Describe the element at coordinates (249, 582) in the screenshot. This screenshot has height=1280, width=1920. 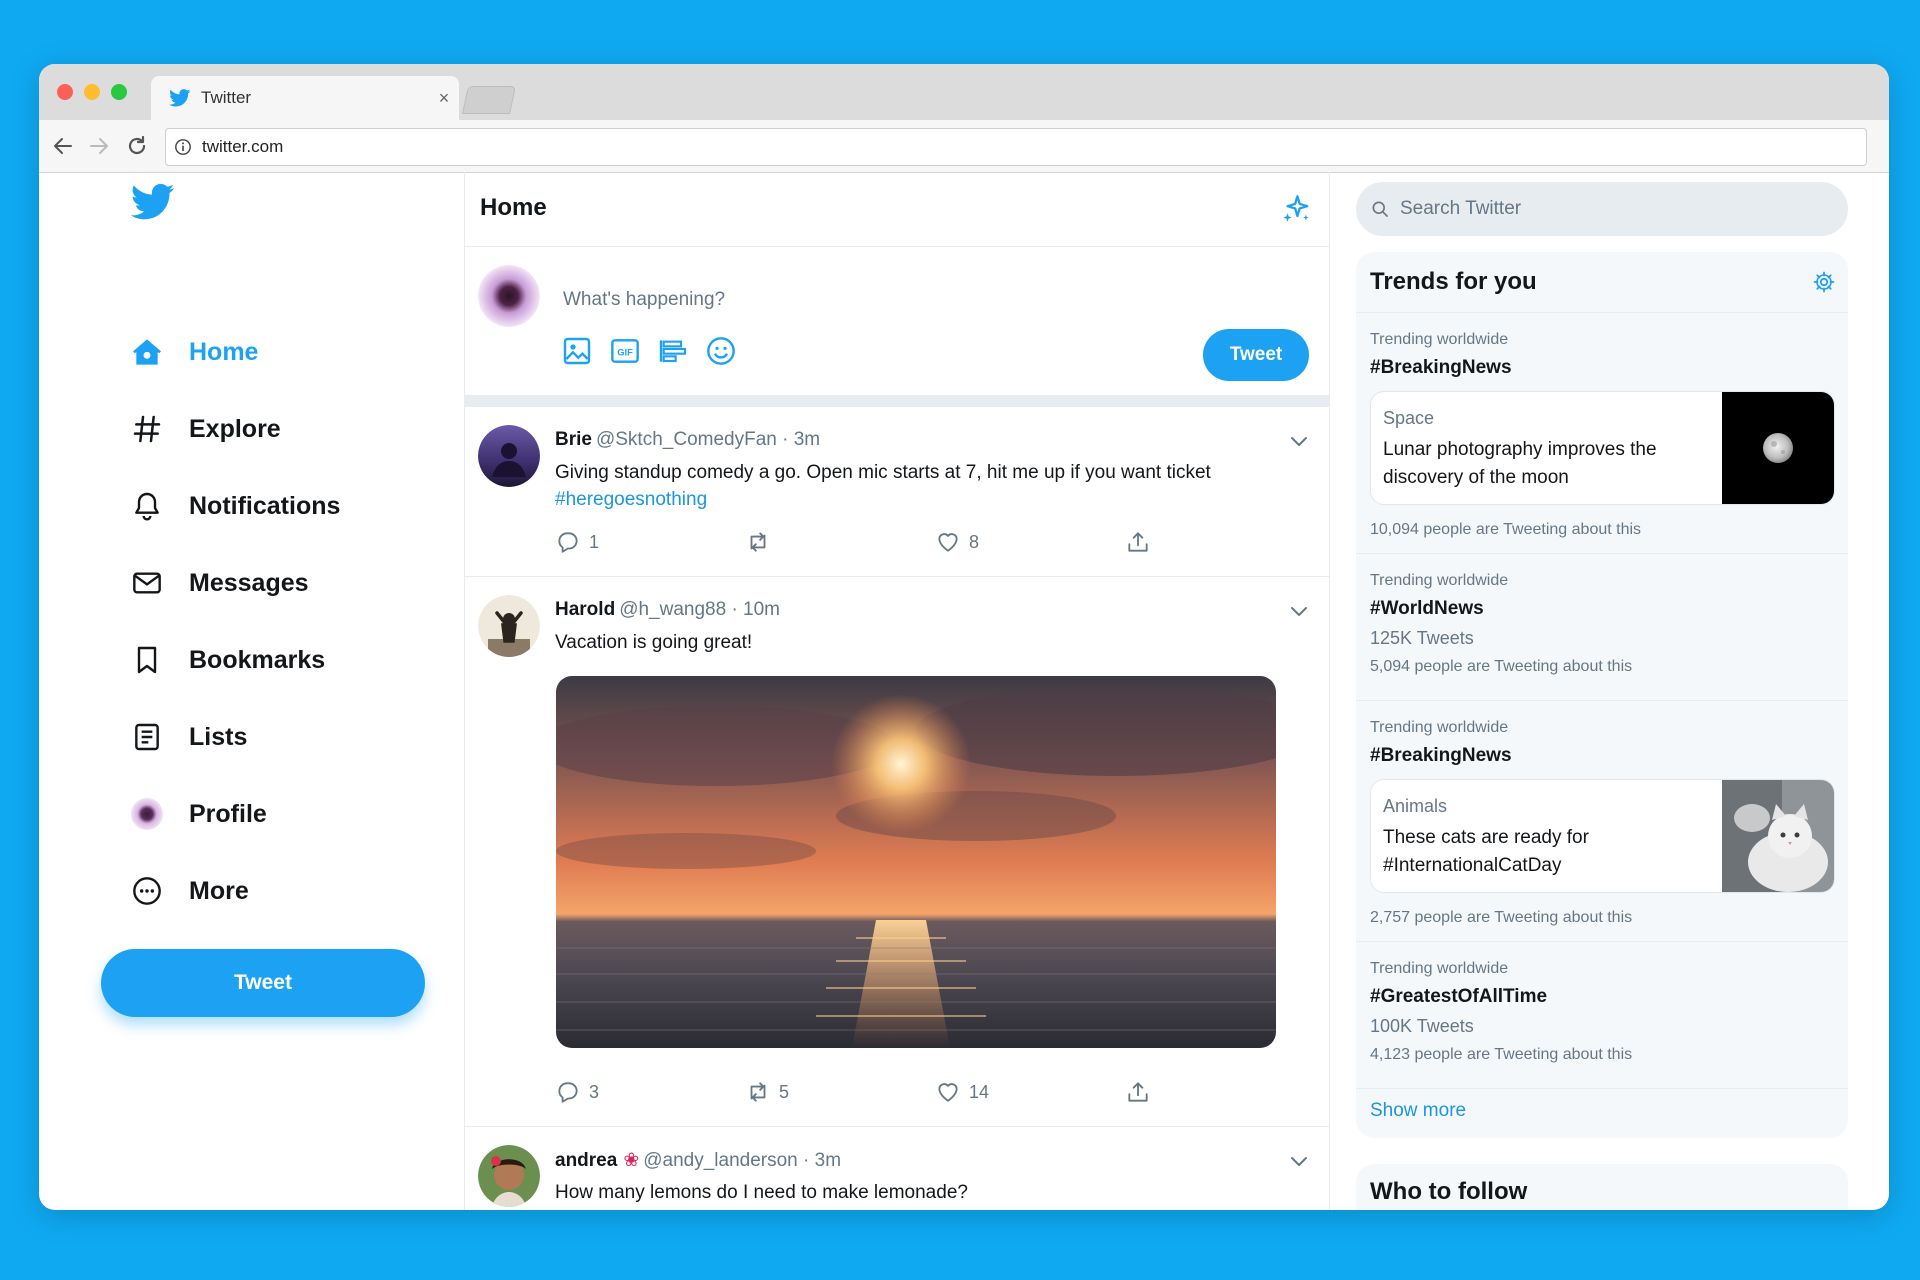
I see `nav-messages-label: Messages` at that location.